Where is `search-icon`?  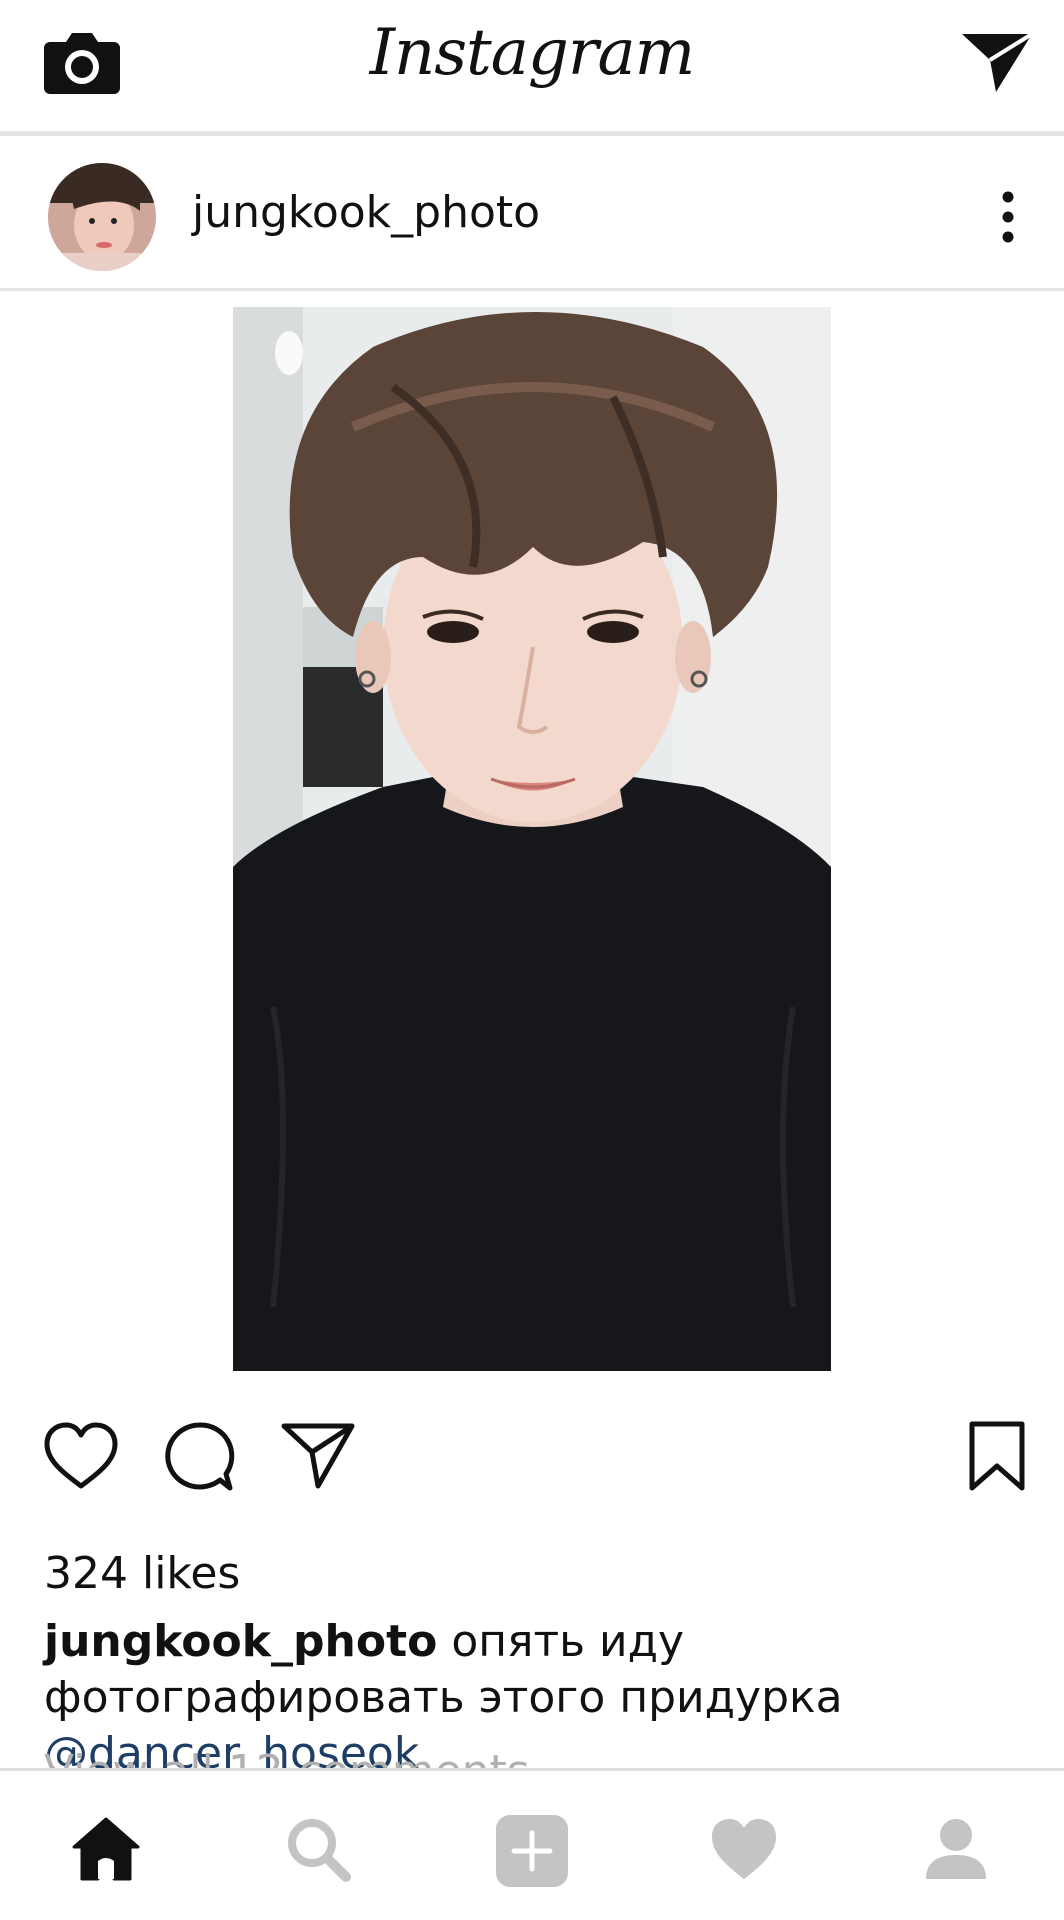
search-icon is located at coordinates (318, 1849).